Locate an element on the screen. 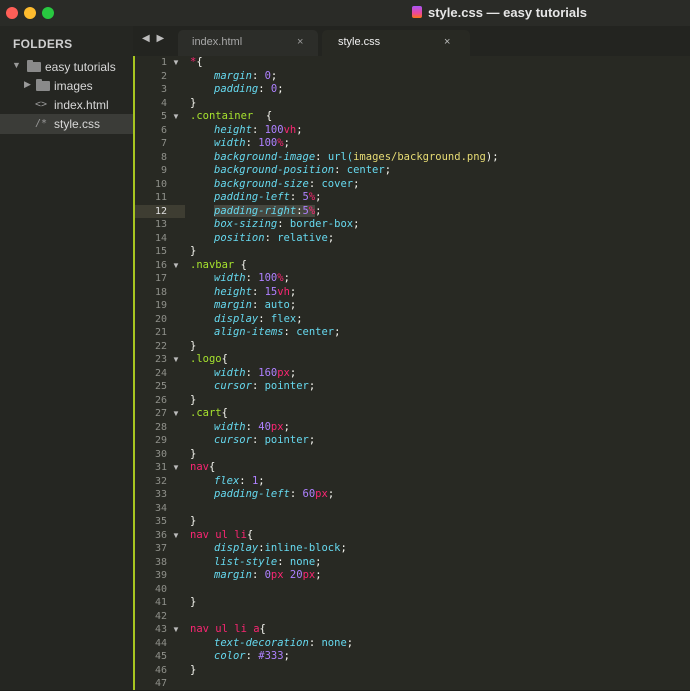 The height and width of the screenshot is (691, 690). code-line: 32 flex: 1; is located at coordinates (412, 482).